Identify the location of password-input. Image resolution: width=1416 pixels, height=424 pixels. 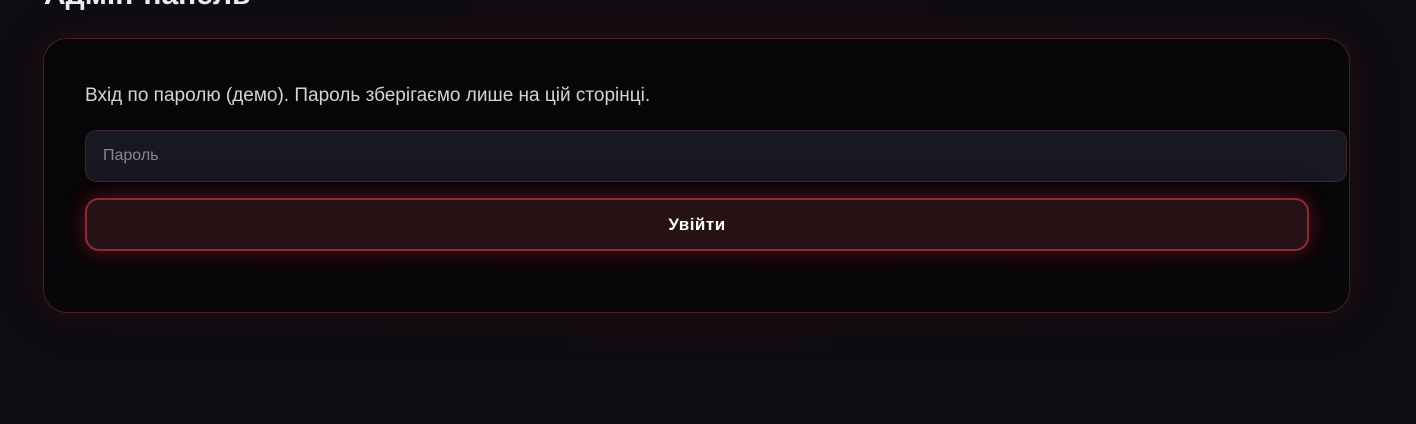
(716, 156).